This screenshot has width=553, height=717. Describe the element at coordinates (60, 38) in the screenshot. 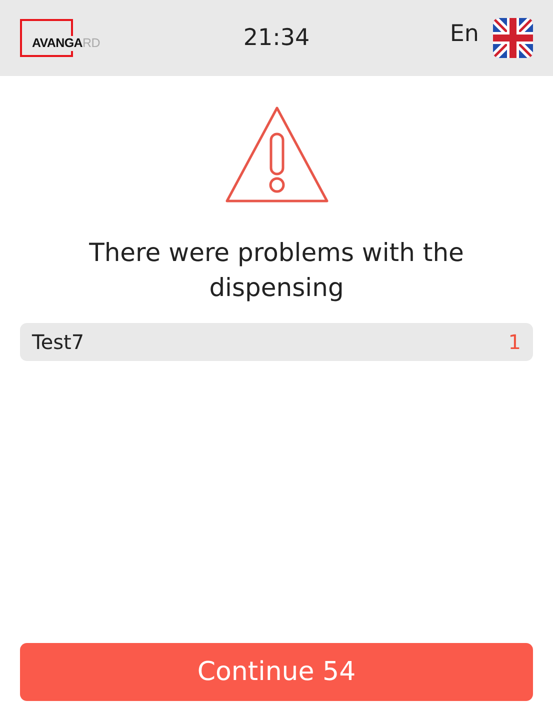

I see `logo: AVANGARD` at that location.